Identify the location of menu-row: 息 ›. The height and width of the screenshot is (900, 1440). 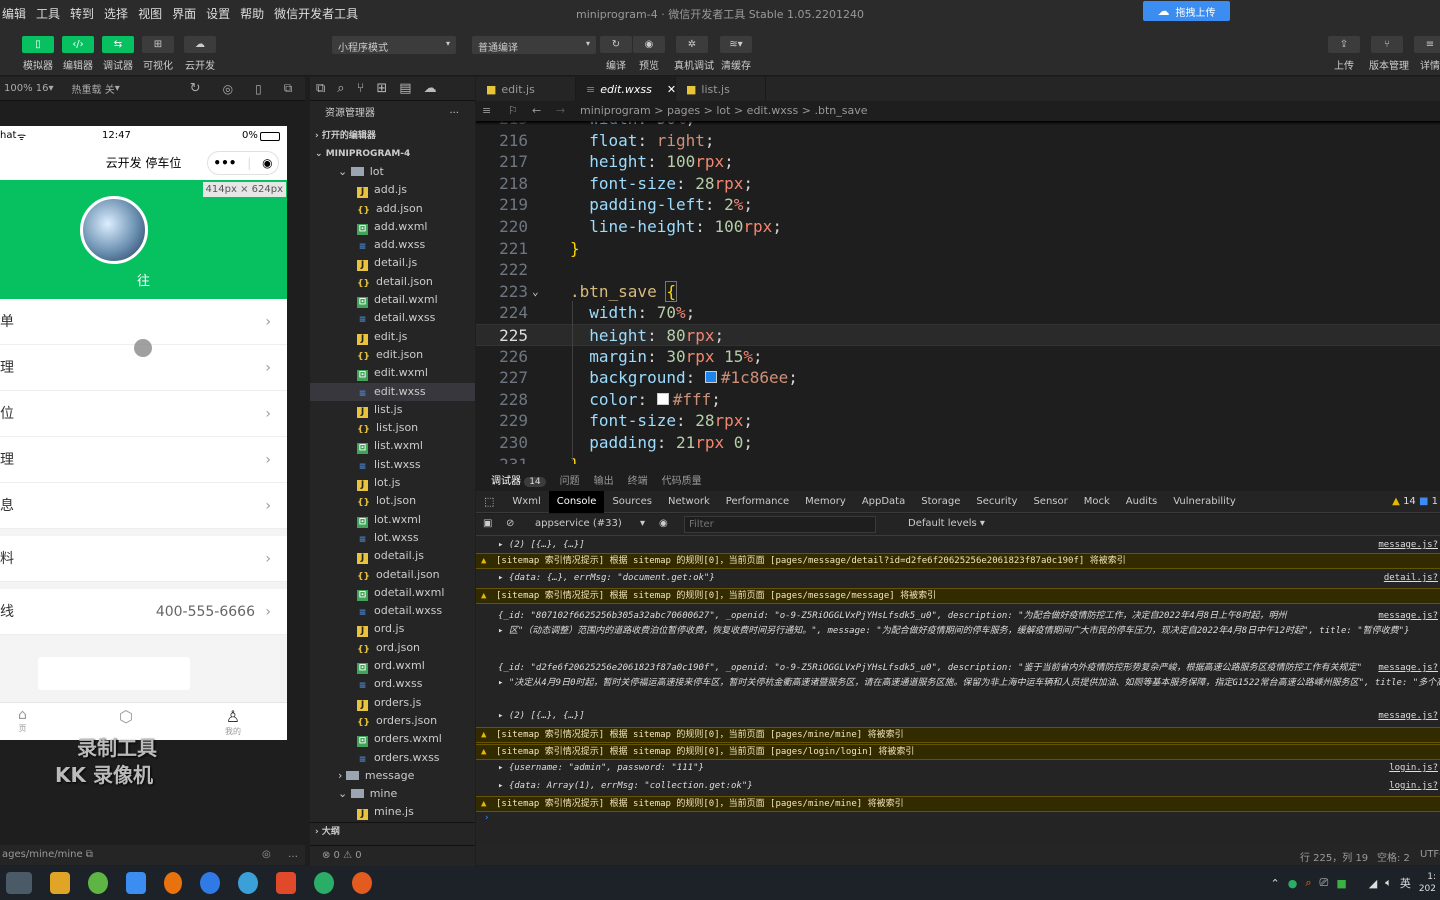
(143, 506).